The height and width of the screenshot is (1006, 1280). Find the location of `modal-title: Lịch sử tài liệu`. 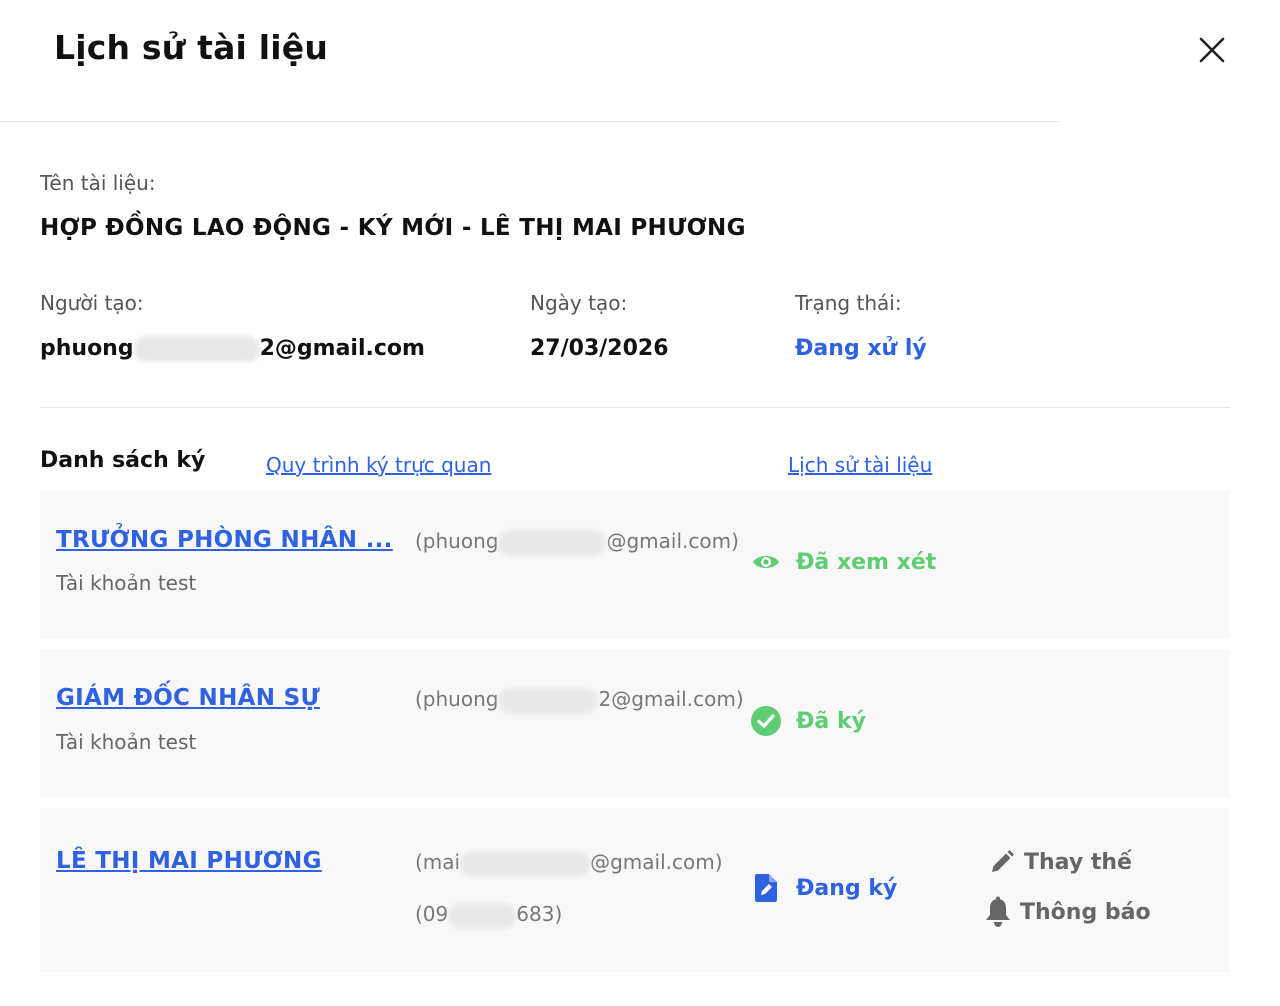

modal-title: Lịch sử tài liệu is located at coordinates (191, 47).